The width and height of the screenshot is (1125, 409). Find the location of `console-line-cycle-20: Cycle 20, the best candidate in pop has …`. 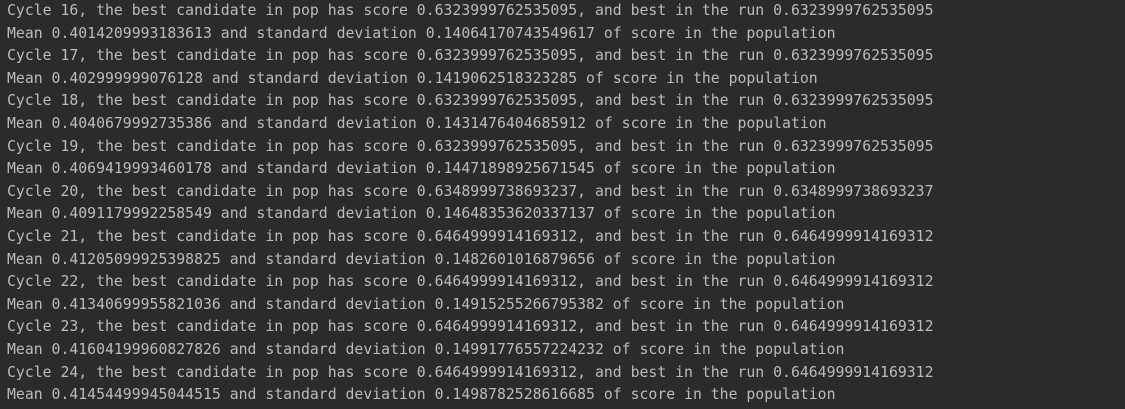

console-line-cycle-20: Cycle 20, the best candidate in pop has … is located at coordinates (470, 191).